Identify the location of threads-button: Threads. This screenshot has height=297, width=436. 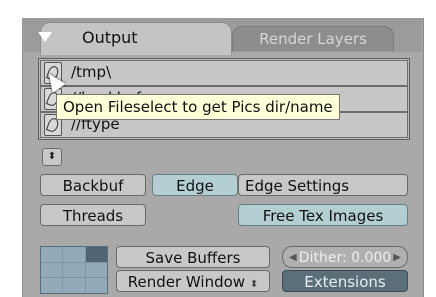
(93, 215).